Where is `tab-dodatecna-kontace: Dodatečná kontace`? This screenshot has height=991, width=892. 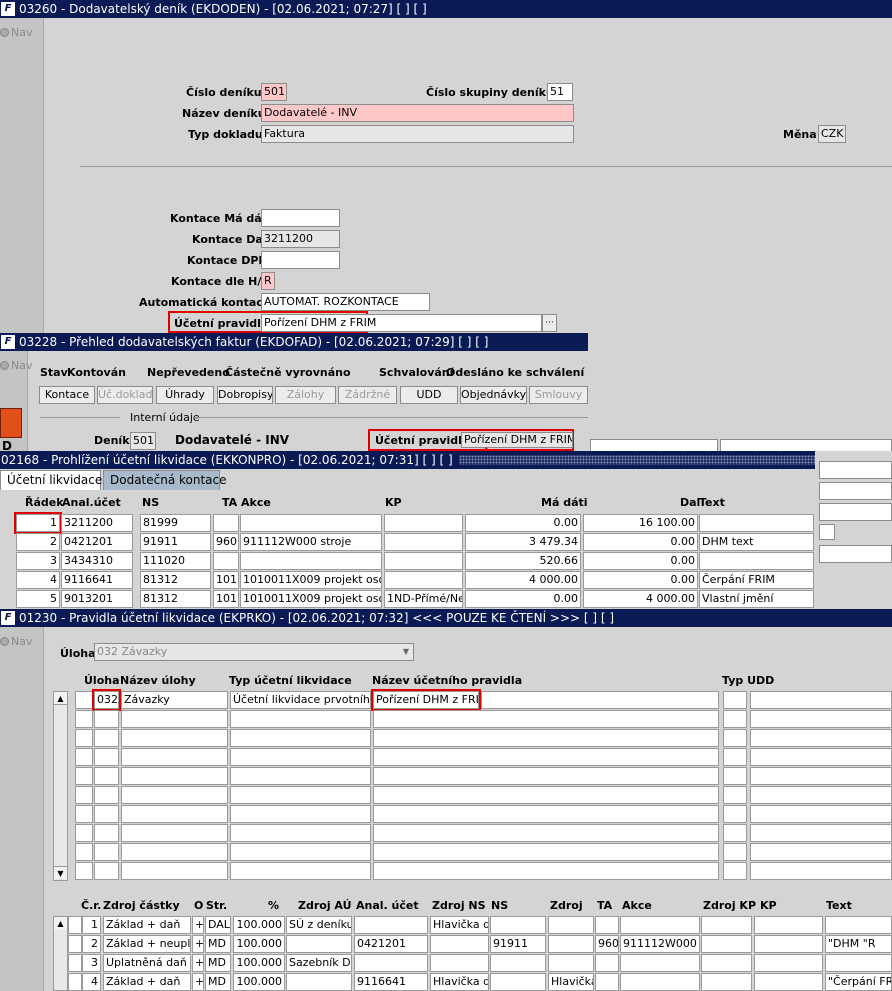
tab-dodatecna-kontace: Dodatečná kontace is located at coordinates (165, 480).